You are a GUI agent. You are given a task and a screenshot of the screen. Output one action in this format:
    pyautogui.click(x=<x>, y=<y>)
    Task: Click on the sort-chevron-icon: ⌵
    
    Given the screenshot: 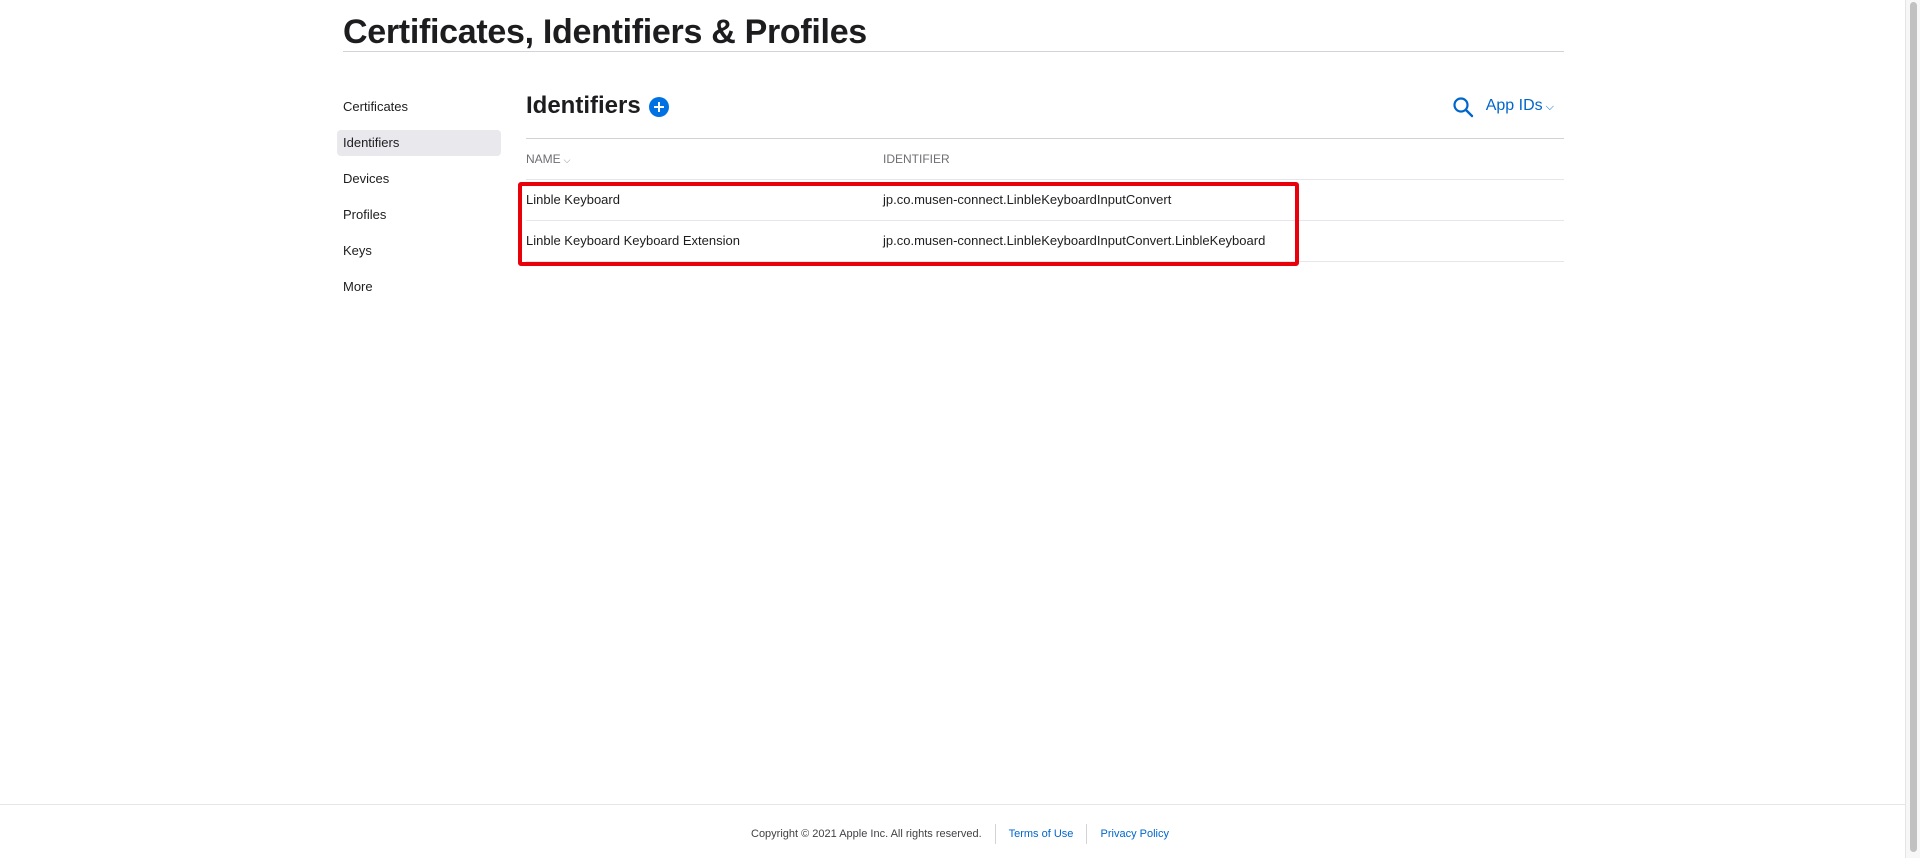 What is the action you would take?
    pyautogui.click(x=567, y=160)
    